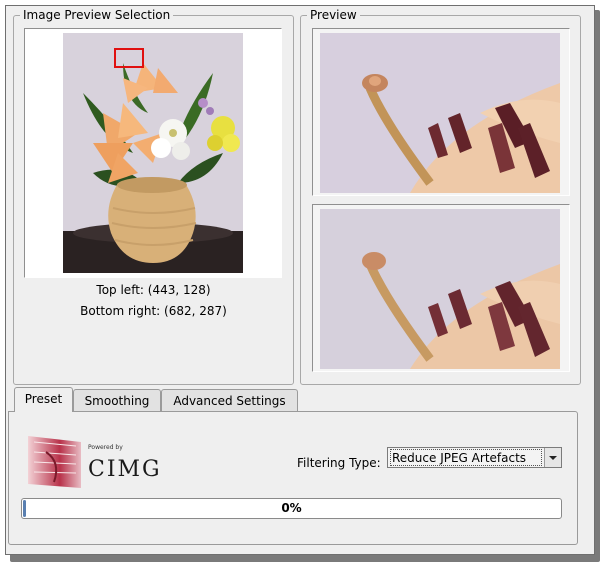  Describe the element at coordinates (105, 447) in the screenshot. I see `logo-powered-by: Powered by` at that location.